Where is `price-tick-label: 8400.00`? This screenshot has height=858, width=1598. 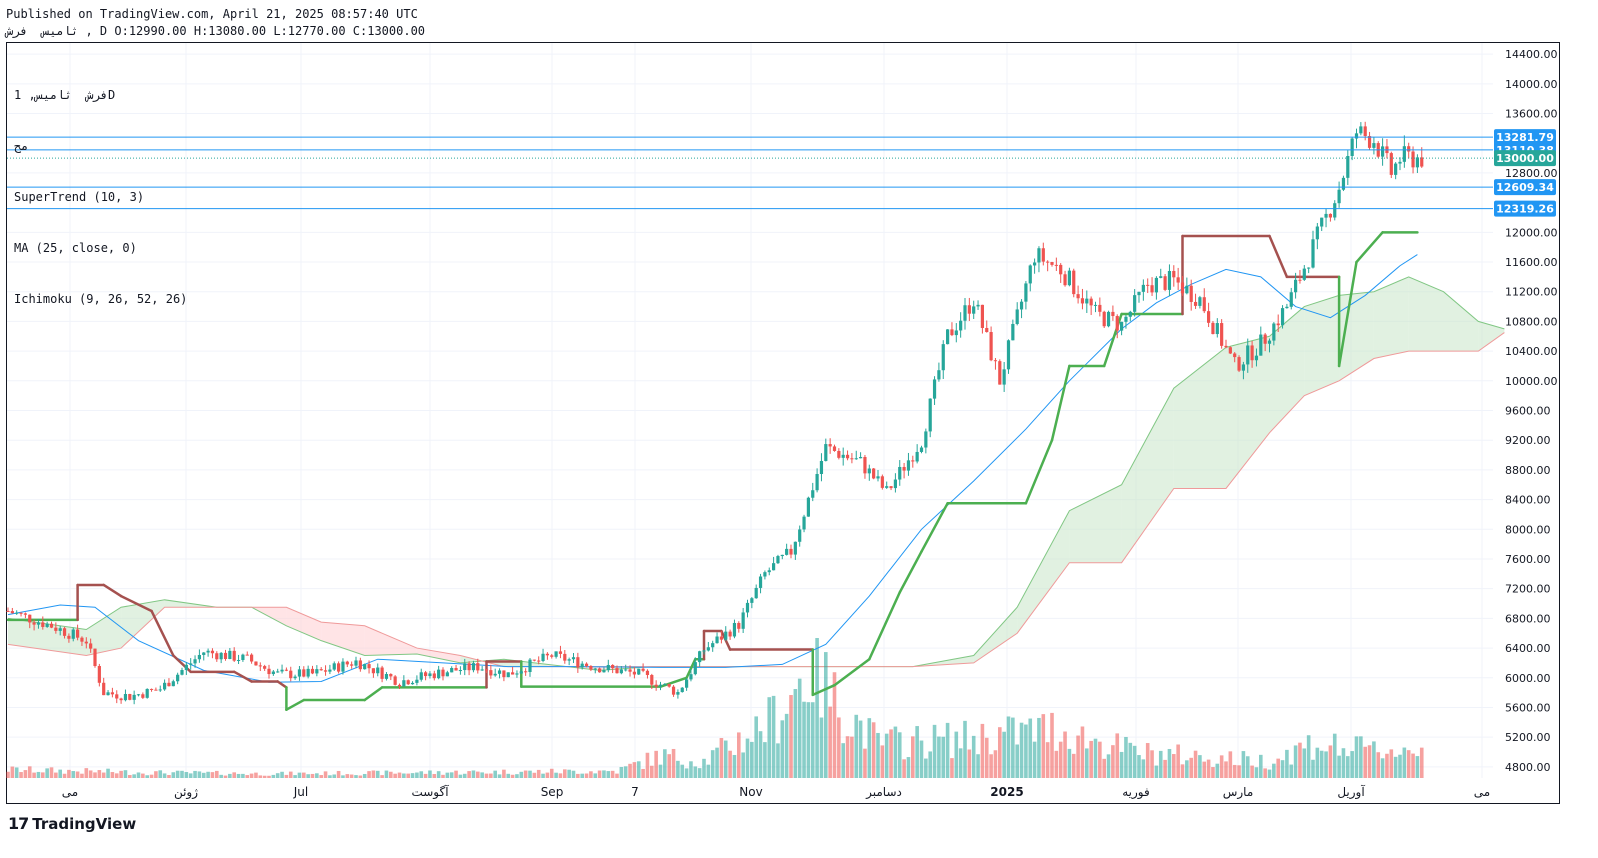 price-tick-label: 8400.00 is located at coordinates (1528, 500).